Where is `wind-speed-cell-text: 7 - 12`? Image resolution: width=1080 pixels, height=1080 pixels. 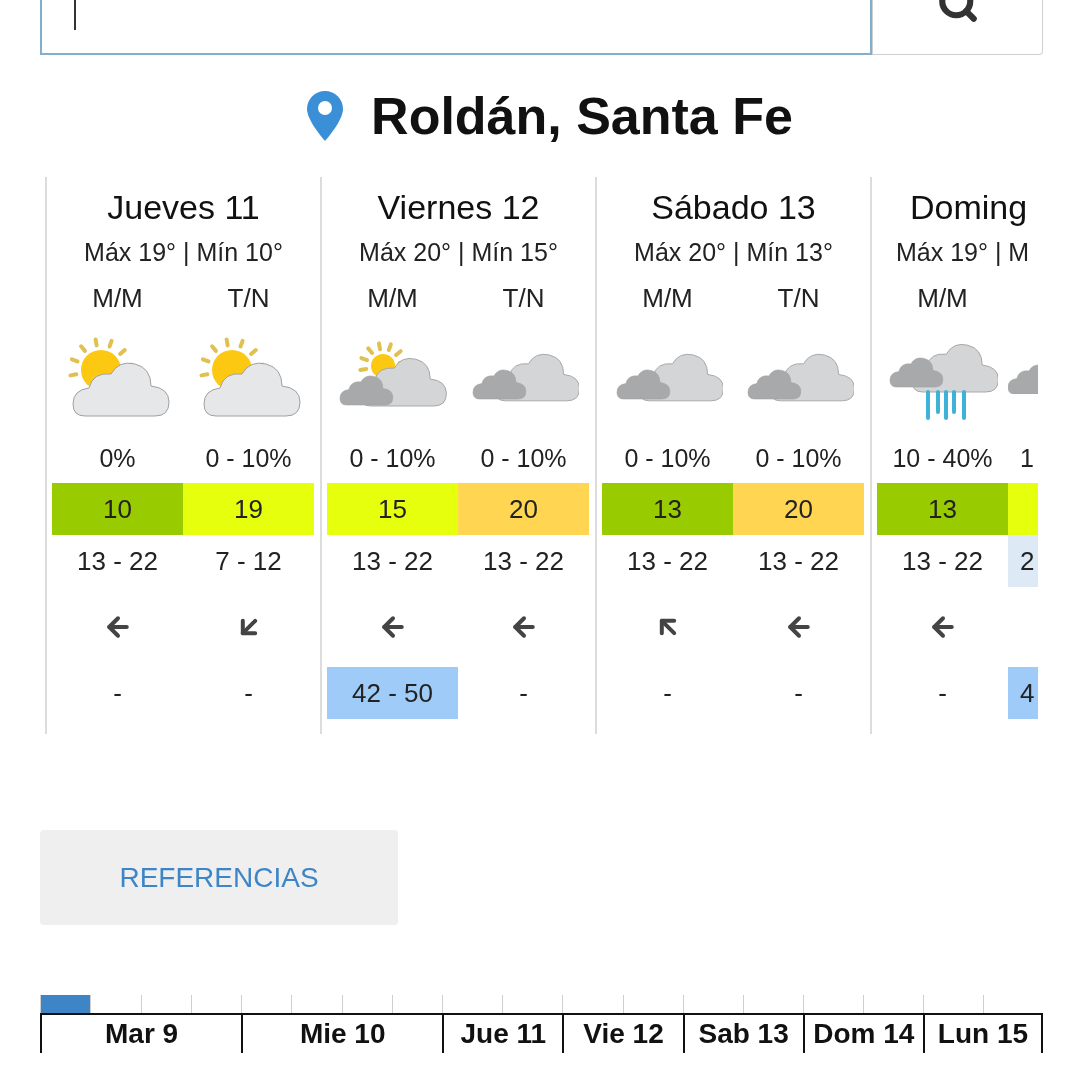 wind-speed-cell-text: 7 - 12 is located at coordinates (248, 561).